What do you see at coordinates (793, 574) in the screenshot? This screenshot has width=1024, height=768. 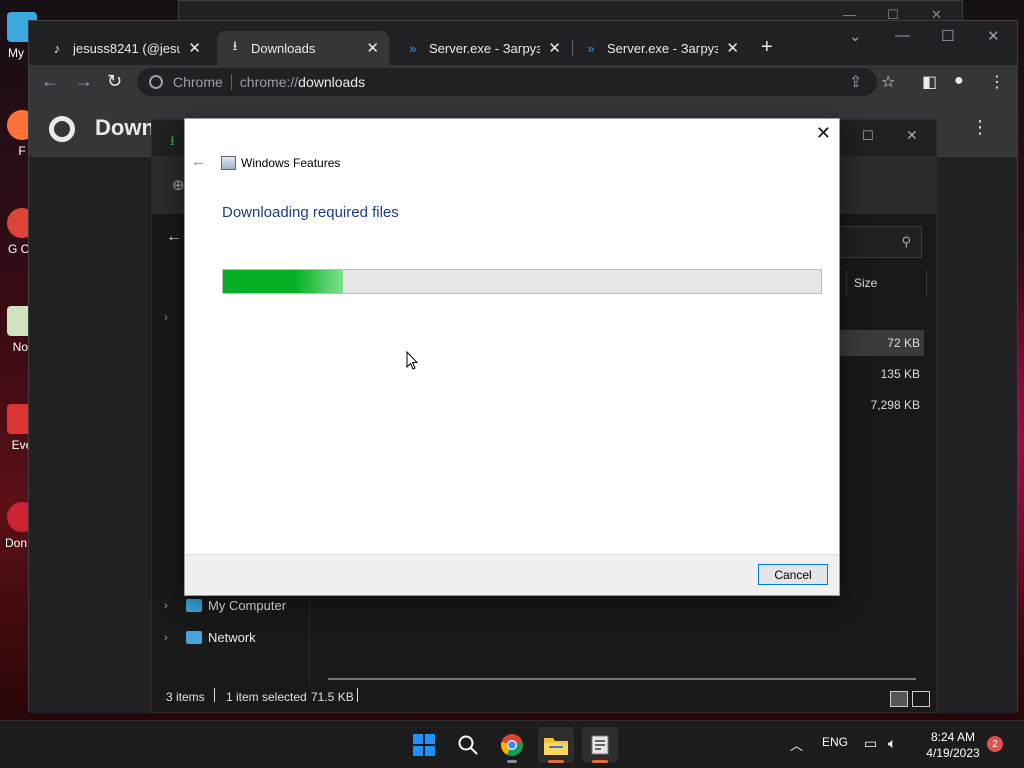 I see `cancel-button: Cancel` at bounding box center [793, 574].